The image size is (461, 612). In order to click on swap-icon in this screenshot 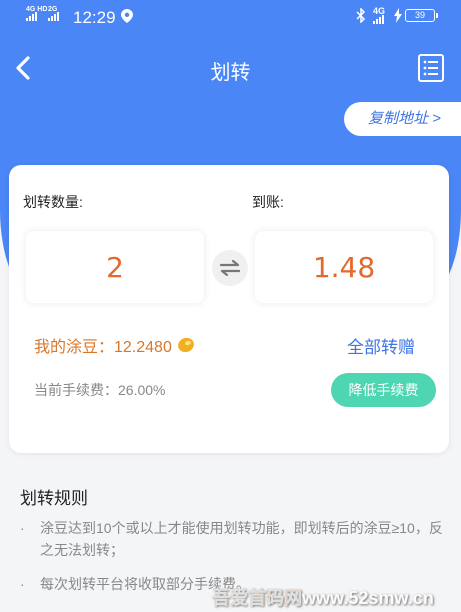, I will do `click(230, 268)`.